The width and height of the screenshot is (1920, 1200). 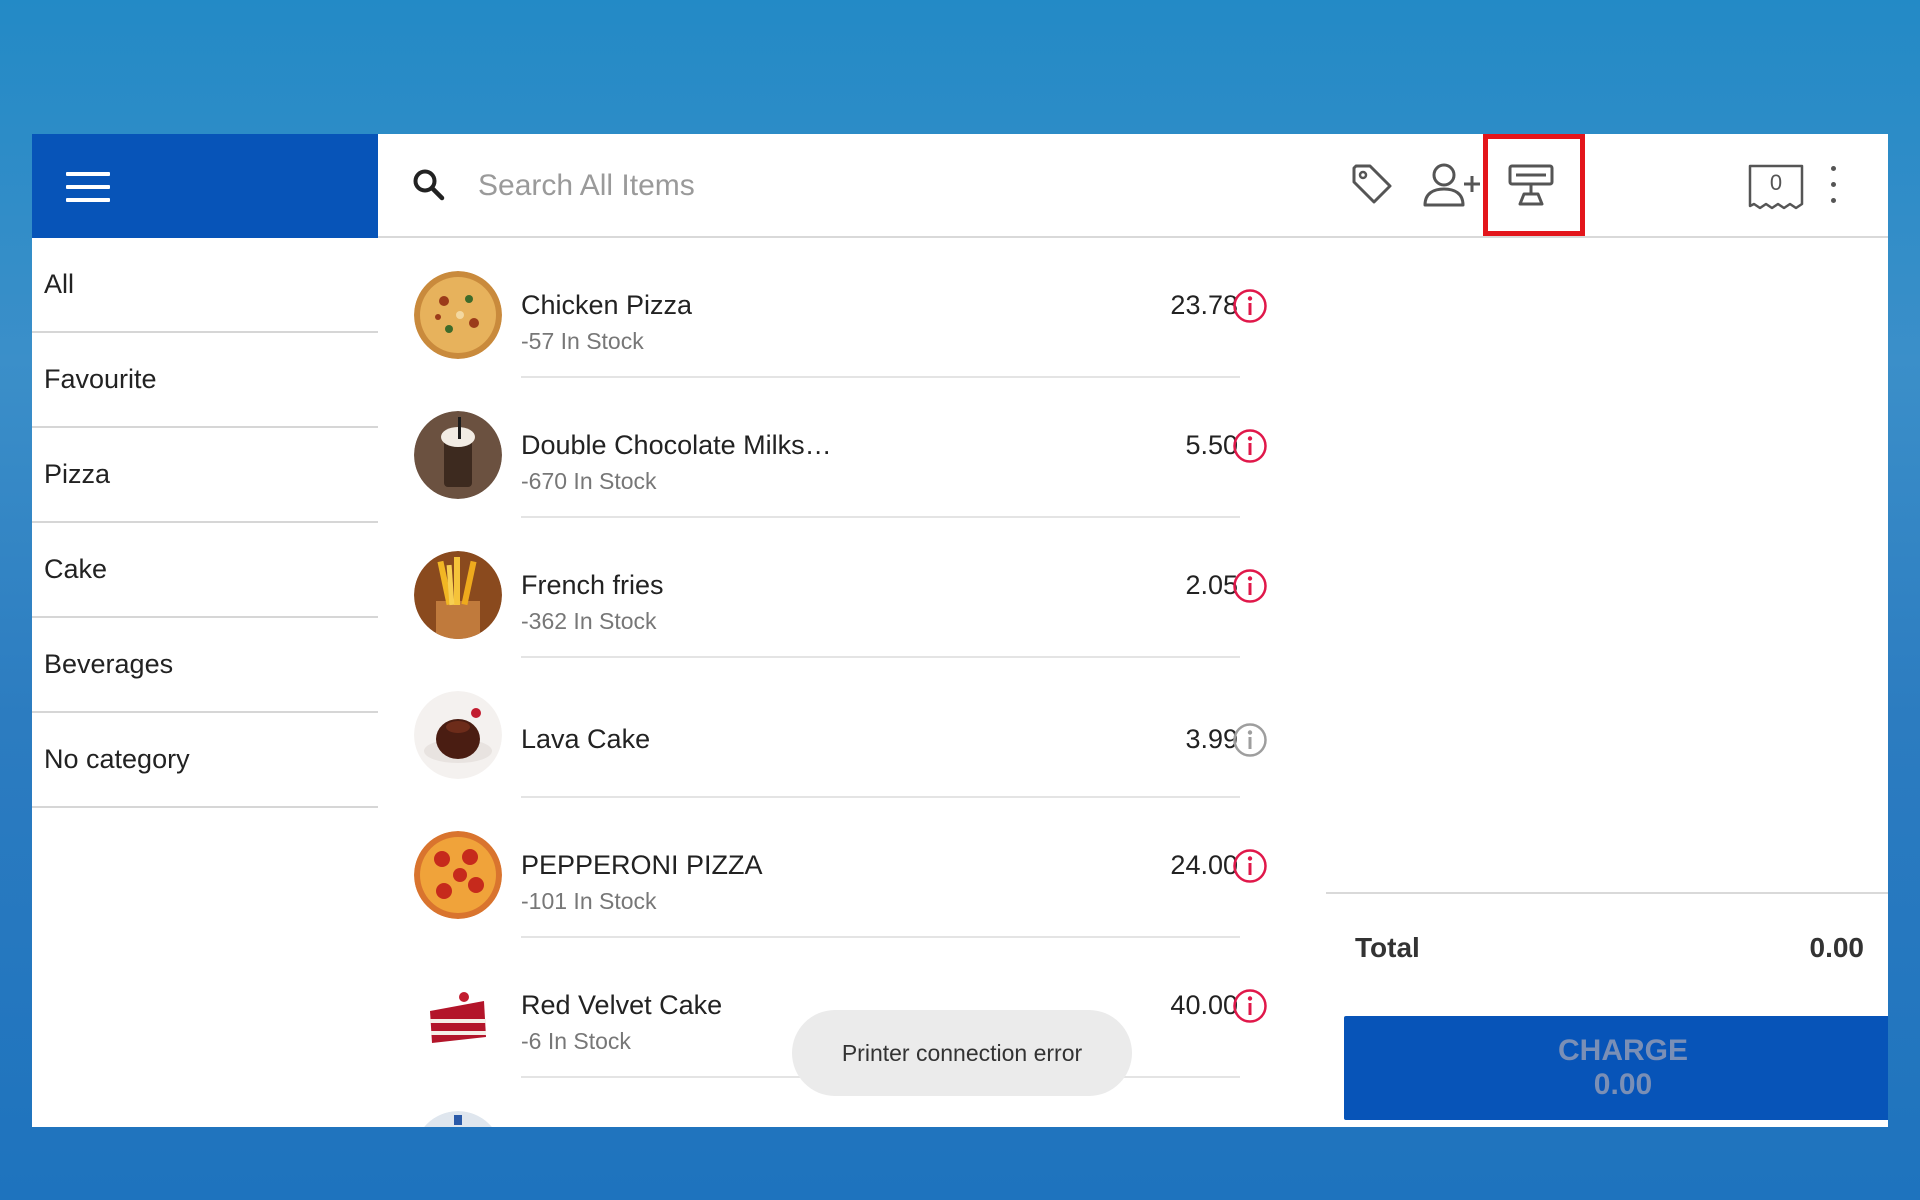 What do you see at coordinates (1607, 893) in the screenshot?
I see `divider` at bounding box center [1607, 893].